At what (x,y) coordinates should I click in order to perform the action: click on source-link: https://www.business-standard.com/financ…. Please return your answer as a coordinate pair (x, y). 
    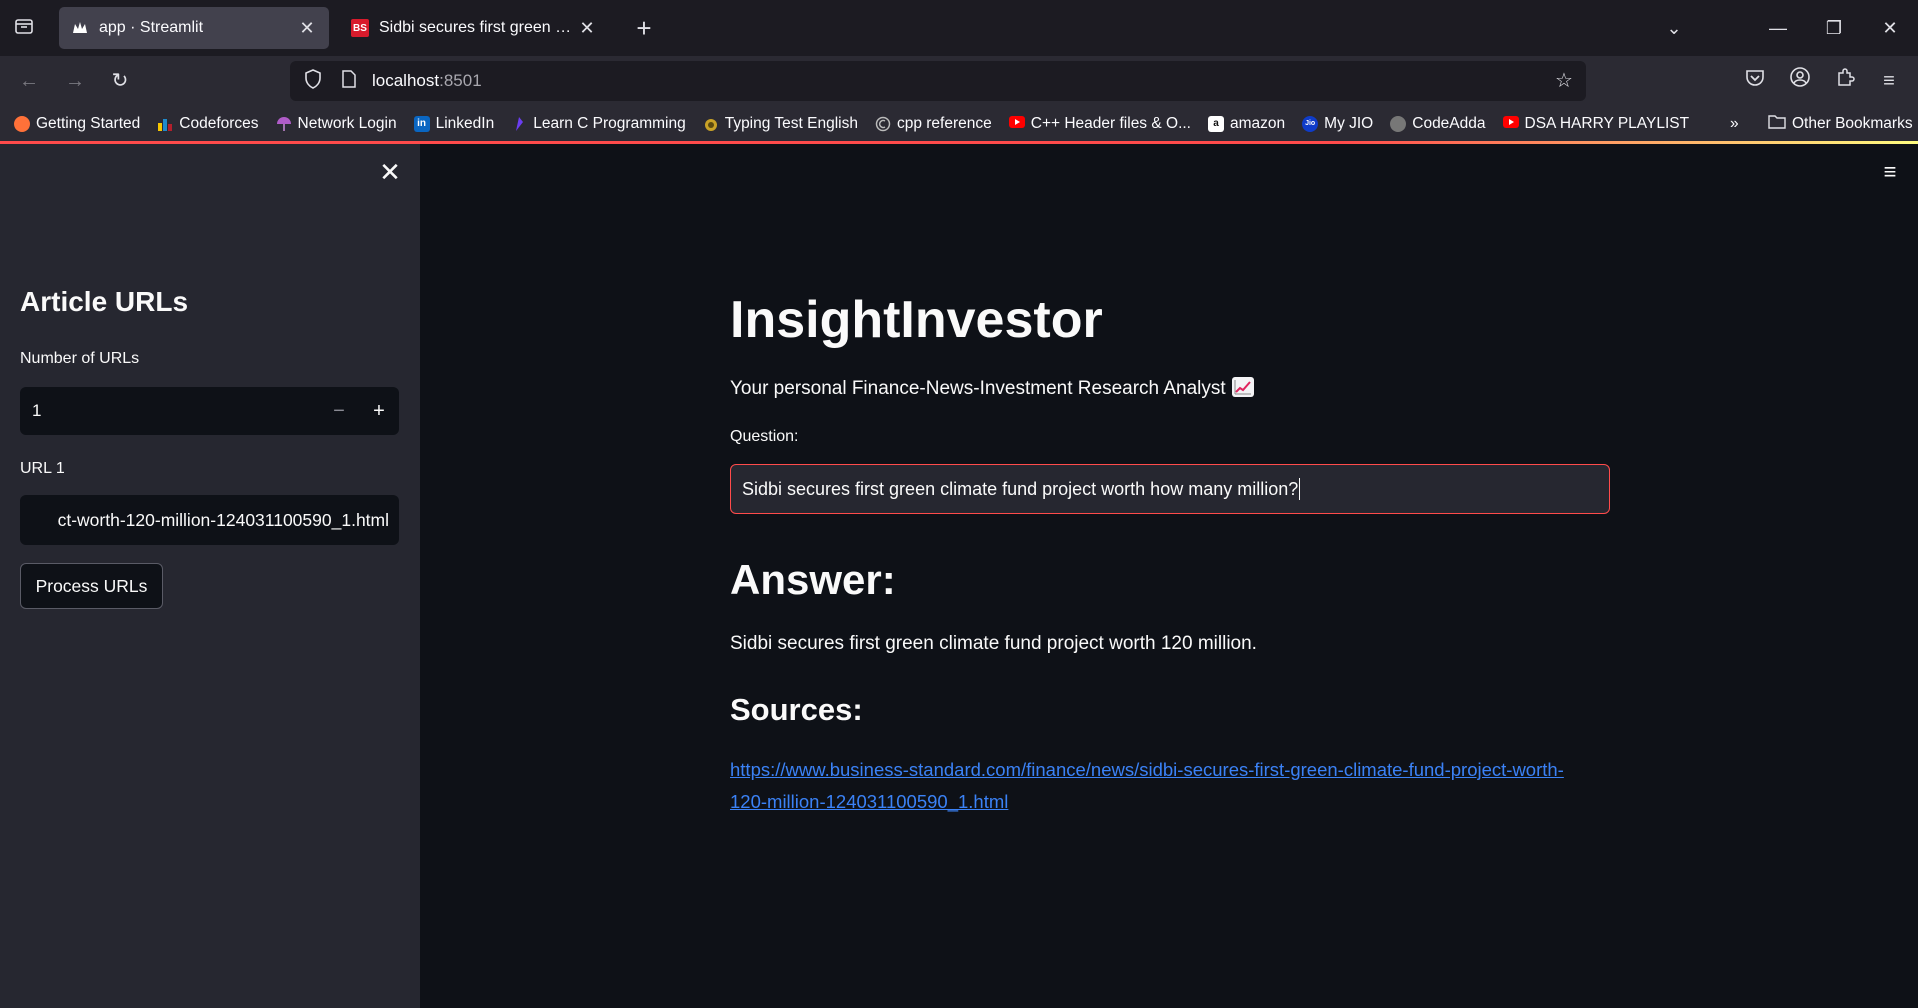
    Looking at the image, I should click on (1160, 786).